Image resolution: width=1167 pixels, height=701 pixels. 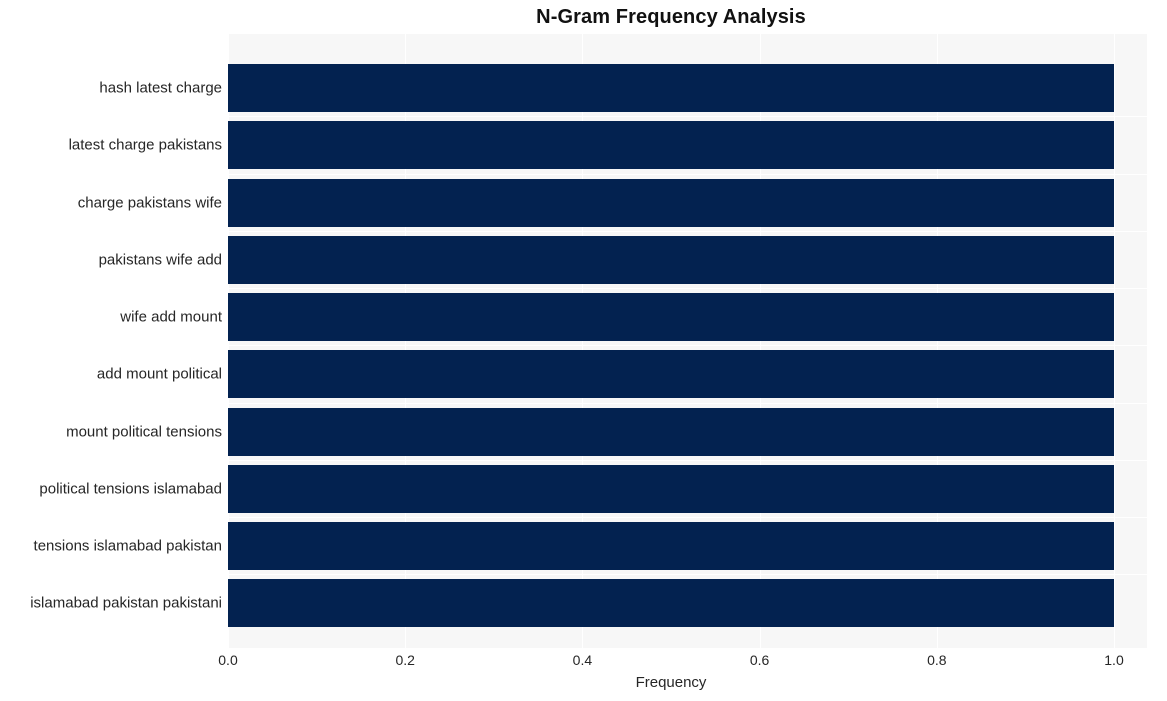 I want to click on y-axis-tick-label: latest charge pakistans, so click(x=145, y=145).